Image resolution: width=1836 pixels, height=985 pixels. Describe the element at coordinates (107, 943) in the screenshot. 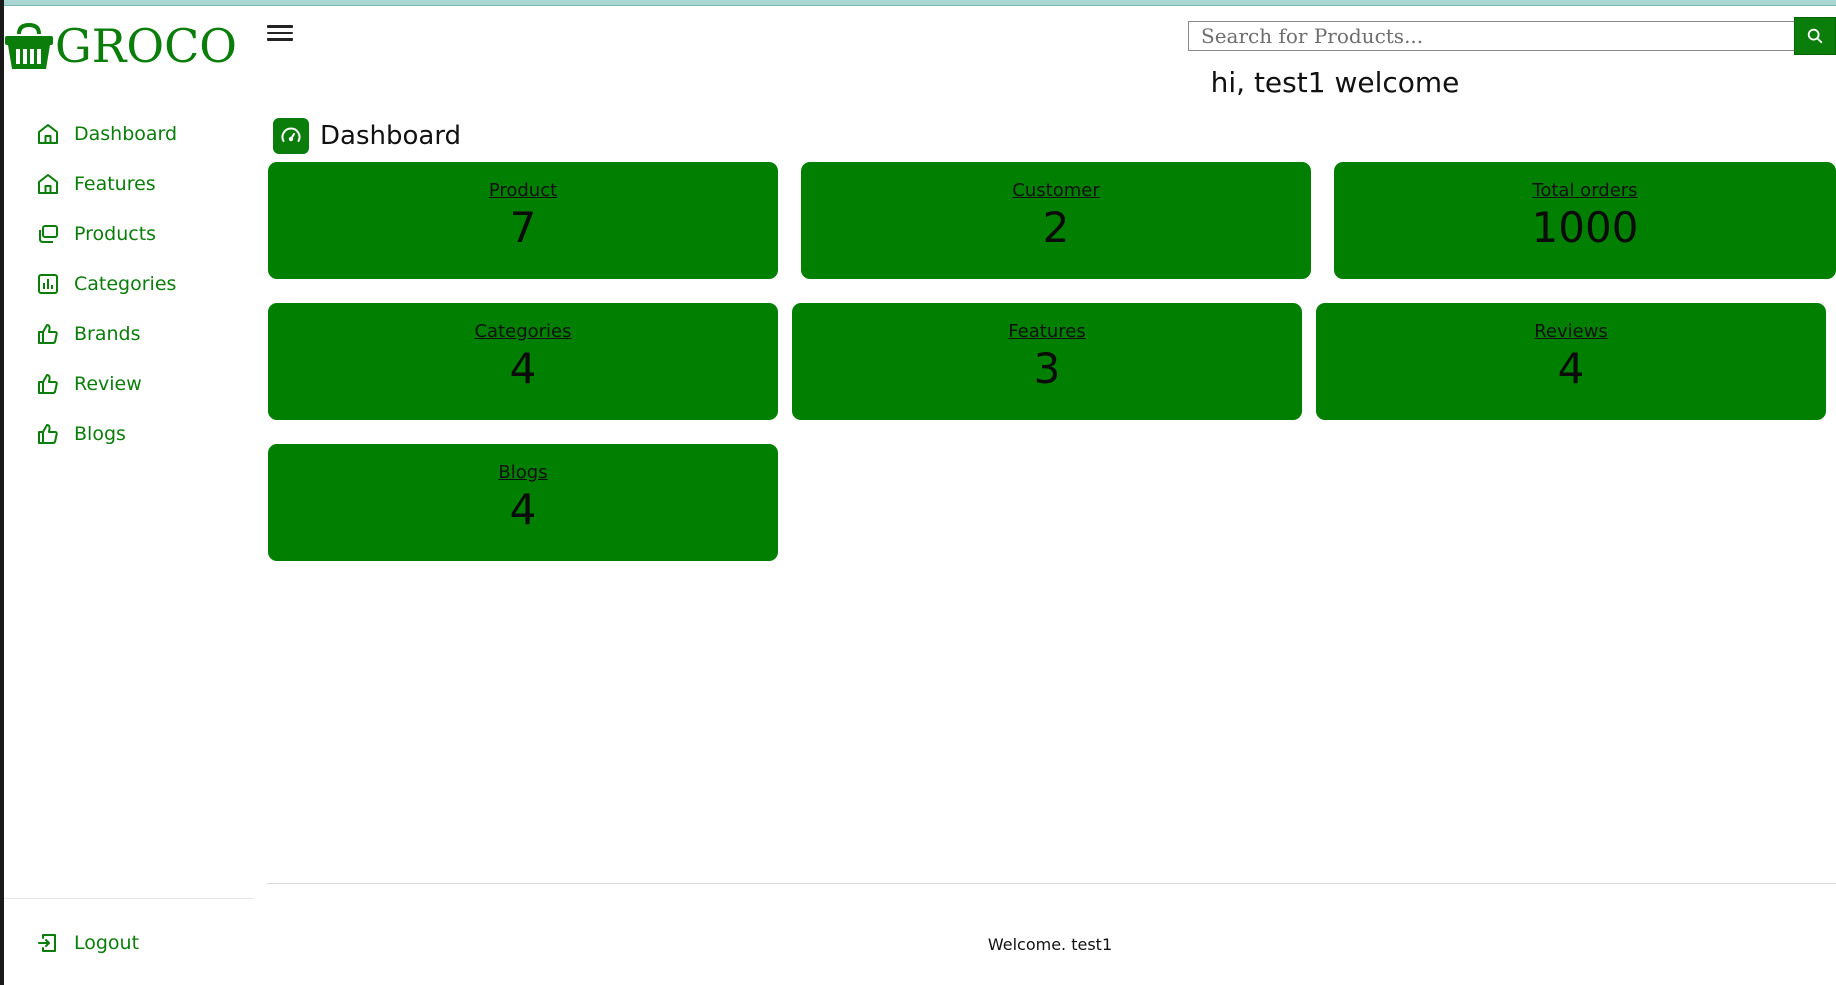

I see `logout-label: Logout` at that location.